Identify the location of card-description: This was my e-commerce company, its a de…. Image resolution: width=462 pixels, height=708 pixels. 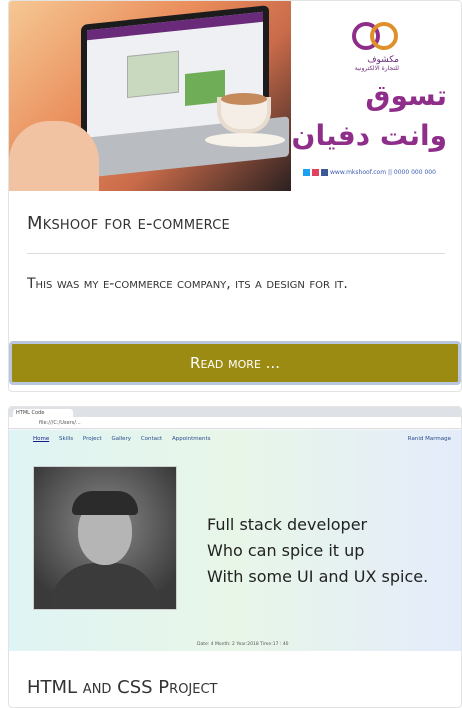
(187, 284).